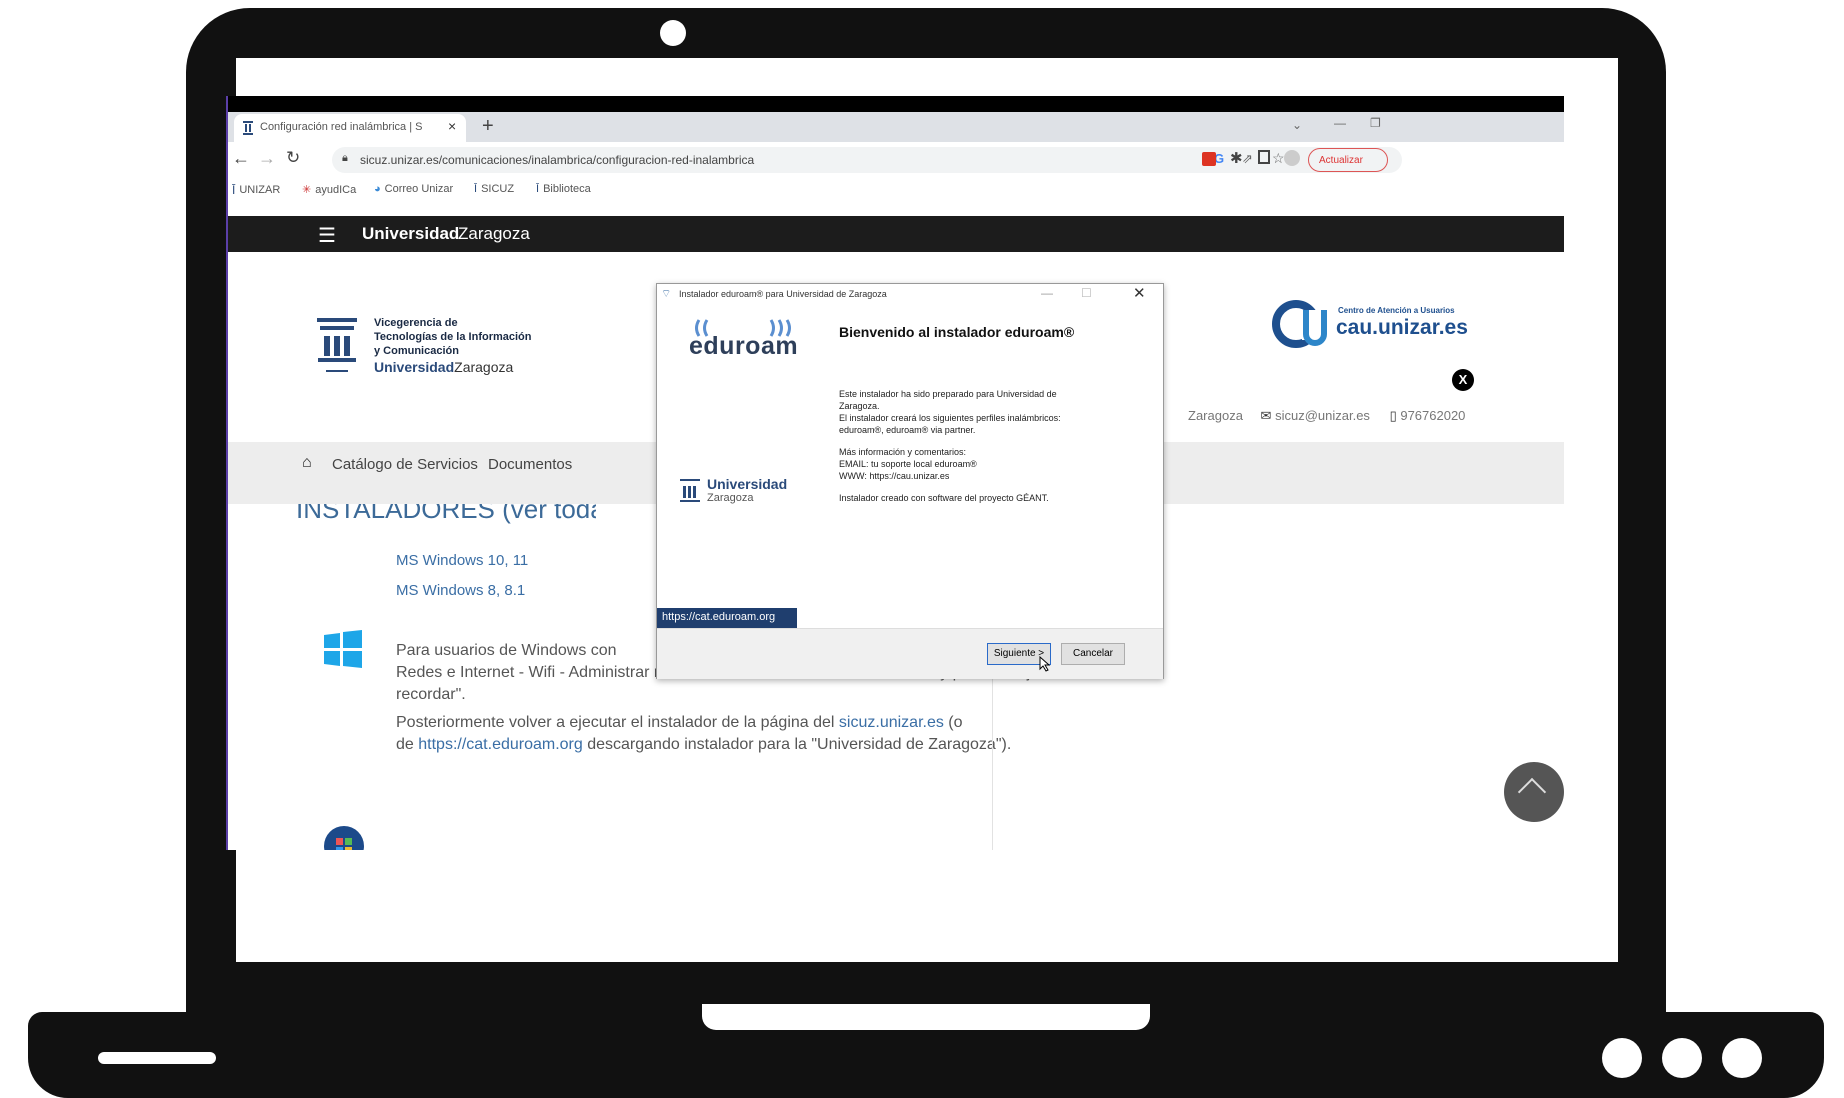  Describe the element at coordinates (1302, 324) in the screenshot. I see `cau-logo-icon` at that location.